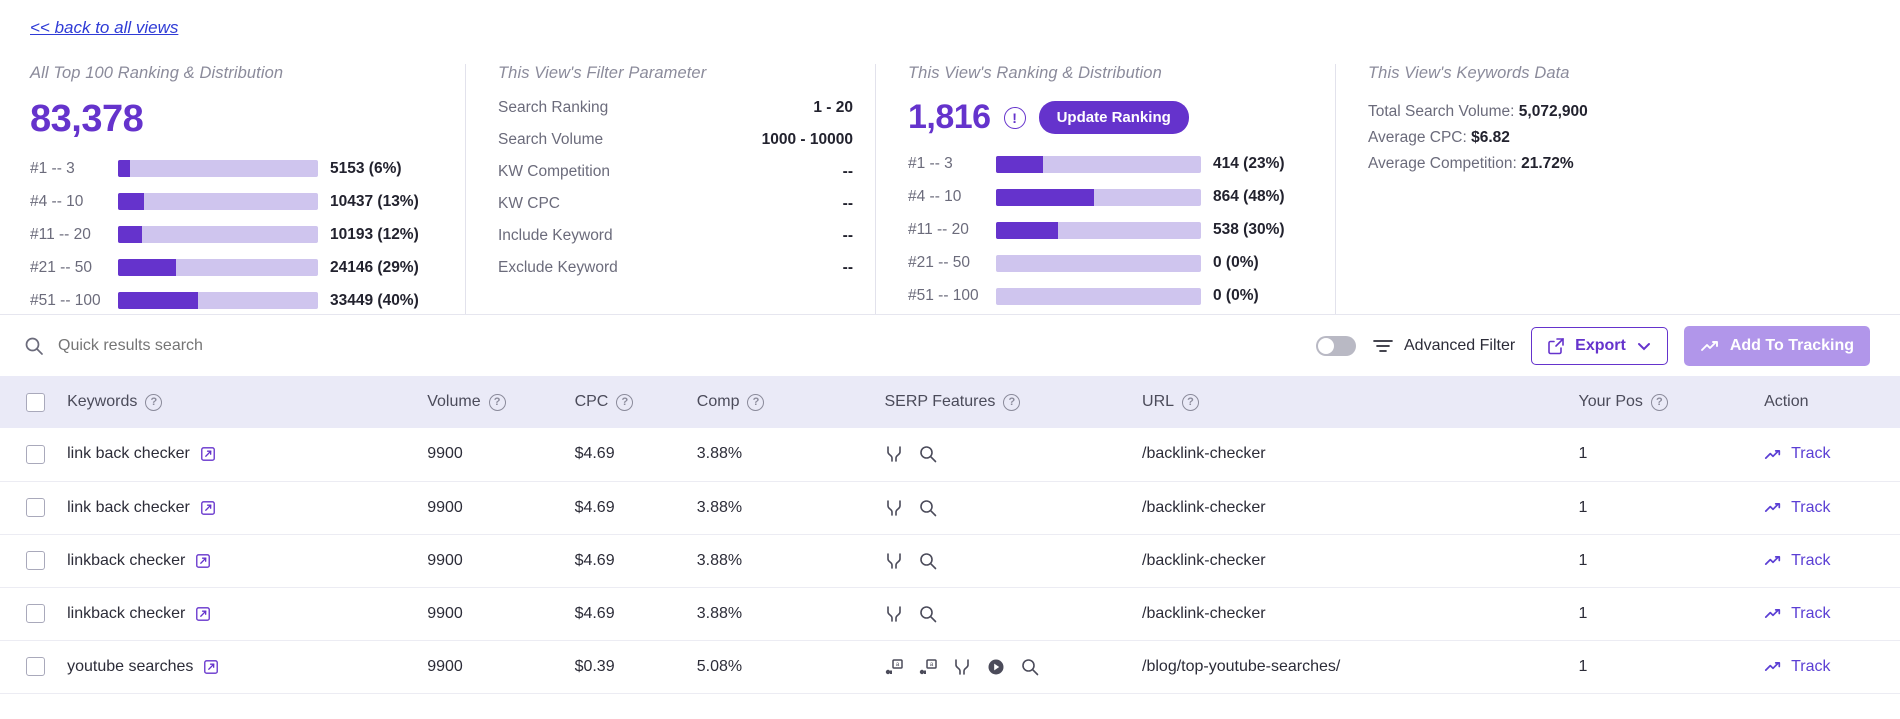 The image size is (1900, 719). I want to click on filter-parameter-row: KW Competition --, so click(675, 179).